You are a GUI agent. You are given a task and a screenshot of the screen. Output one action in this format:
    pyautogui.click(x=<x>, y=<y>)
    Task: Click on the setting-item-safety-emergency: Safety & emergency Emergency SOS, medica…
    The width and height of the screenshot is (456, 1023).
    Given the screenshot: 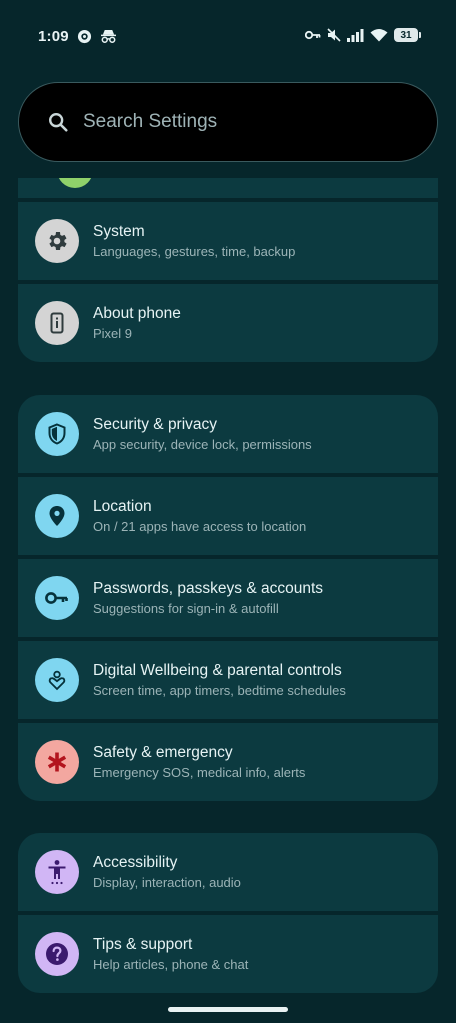 What is the action you would take?
    pyautogui.click(x=228, y=762)
    